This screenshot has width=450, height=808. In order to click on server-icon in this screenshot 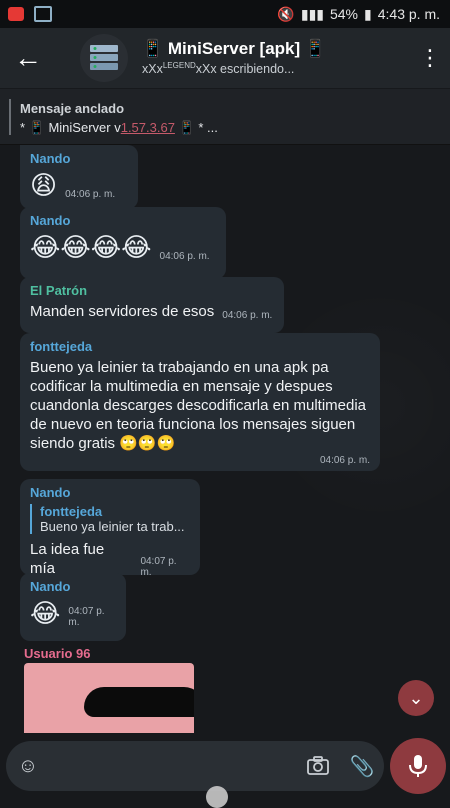, I will do `click(104, 57)`.